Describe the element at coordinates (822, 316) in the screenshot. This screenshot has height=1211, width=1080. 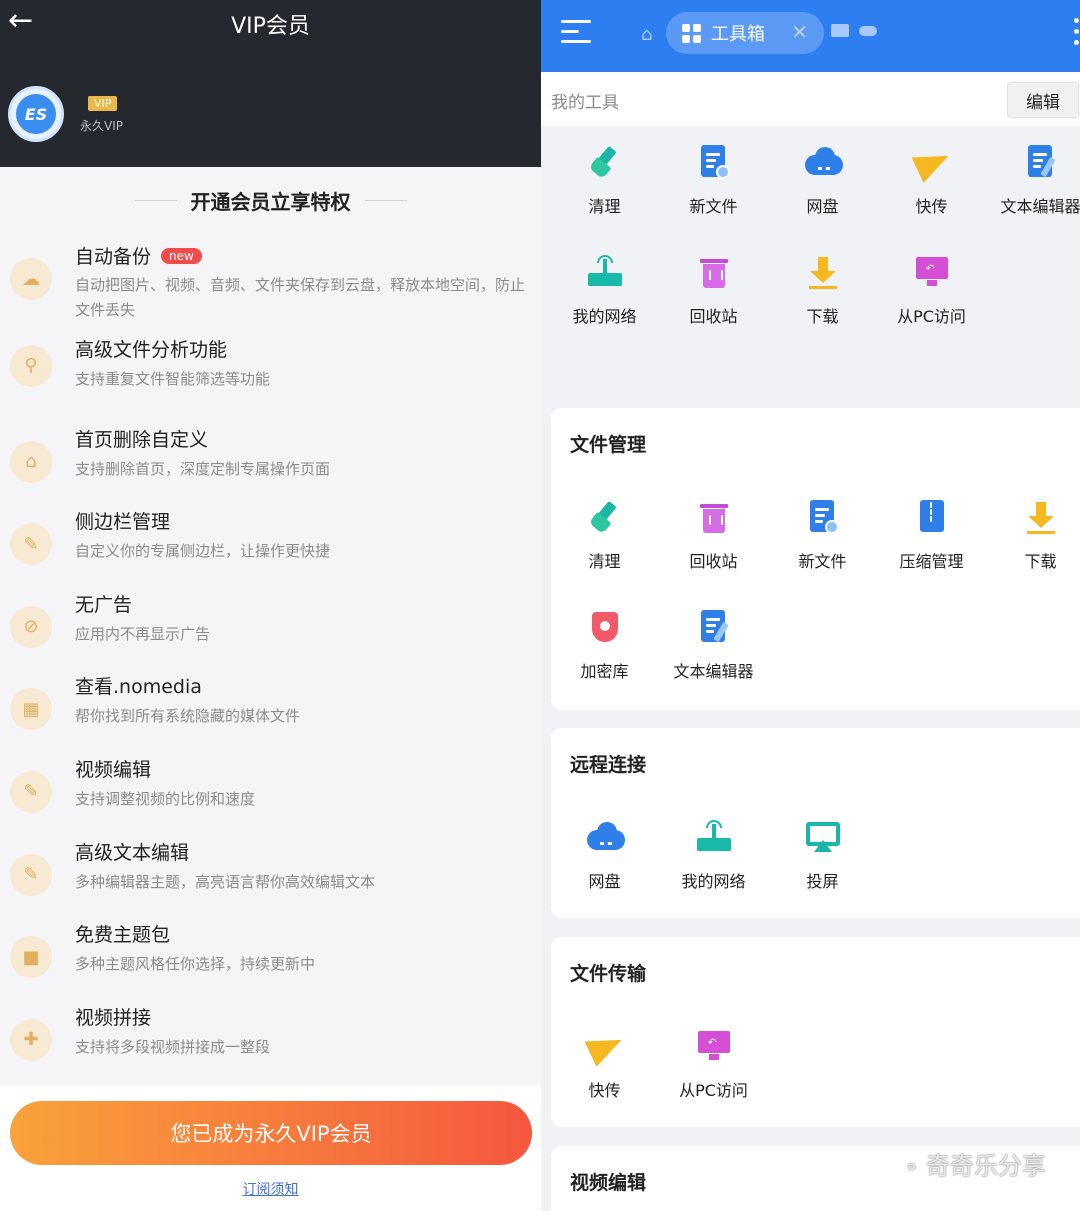
I see `tool-label: 下载` at that location.